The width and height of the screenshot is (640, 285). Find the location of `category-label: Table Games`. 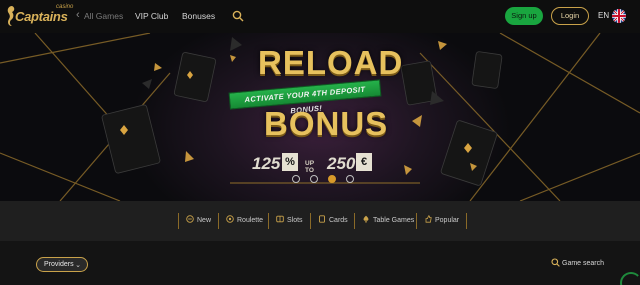

category-label: Table Games is located at coordinates (394, 220).